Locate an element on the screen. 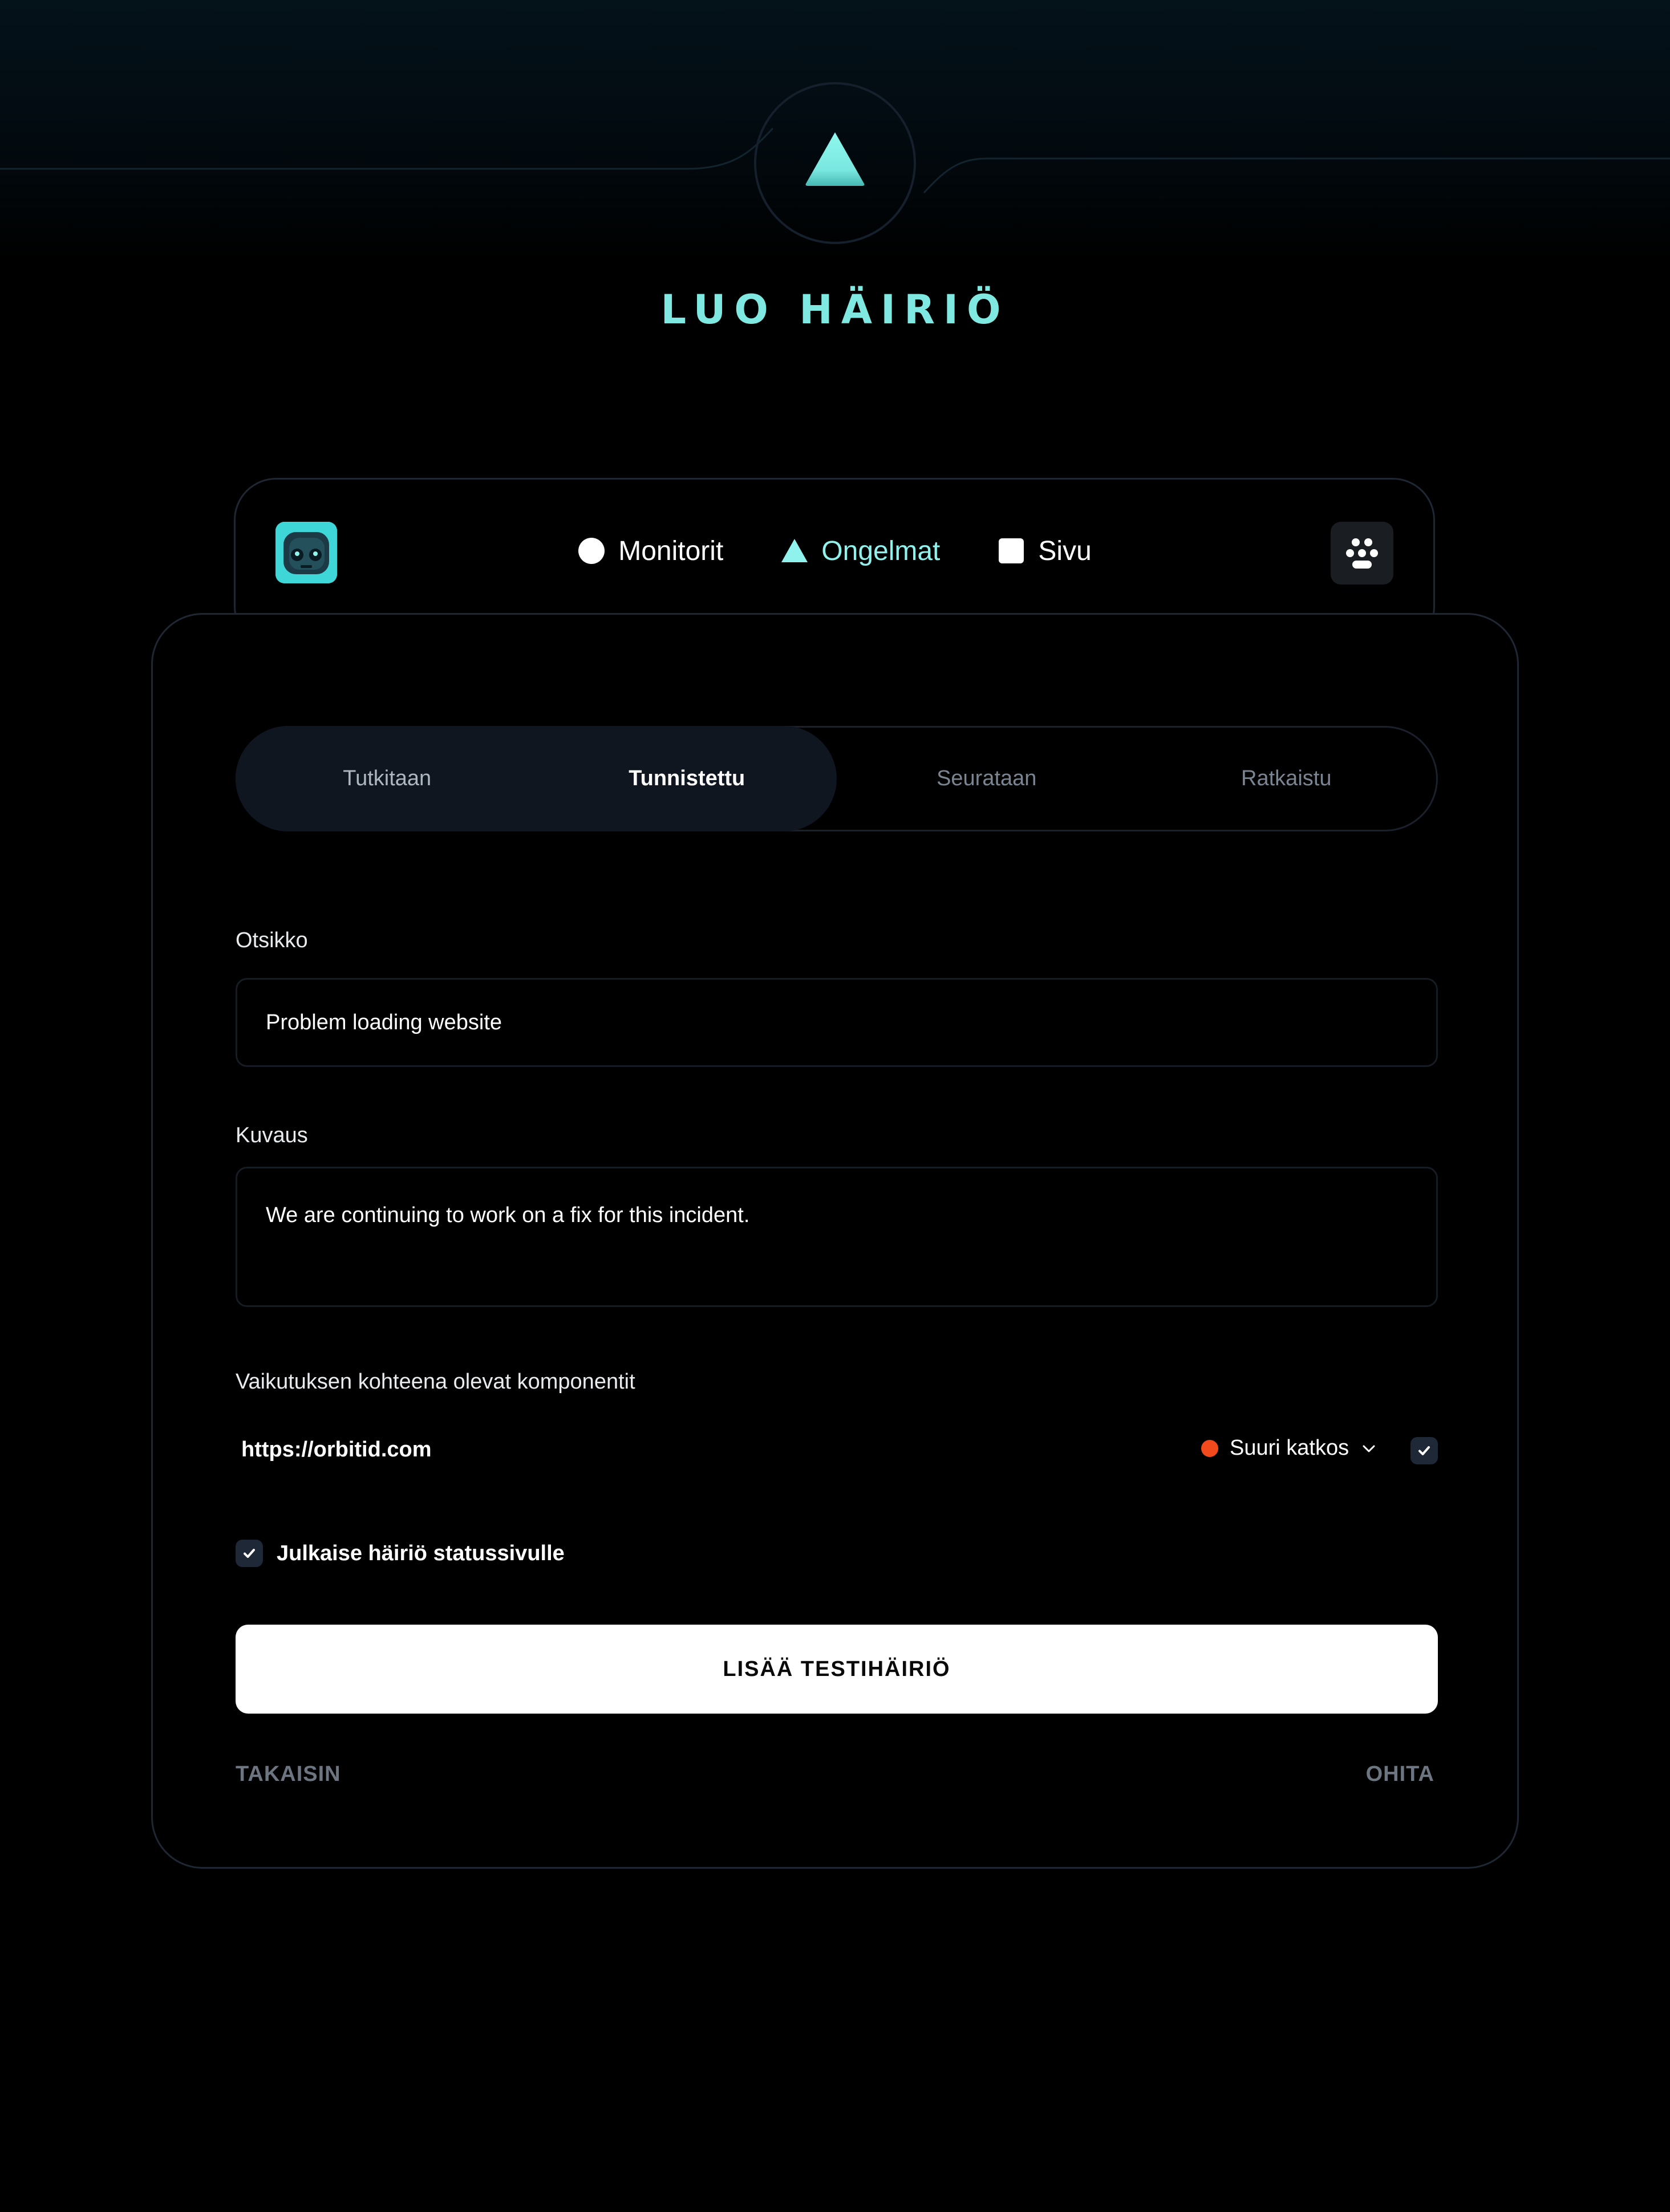 The width and height of the screenshot is (1670, 2212). back-button: TAKAISIN is located at coordinates (288, 1774).